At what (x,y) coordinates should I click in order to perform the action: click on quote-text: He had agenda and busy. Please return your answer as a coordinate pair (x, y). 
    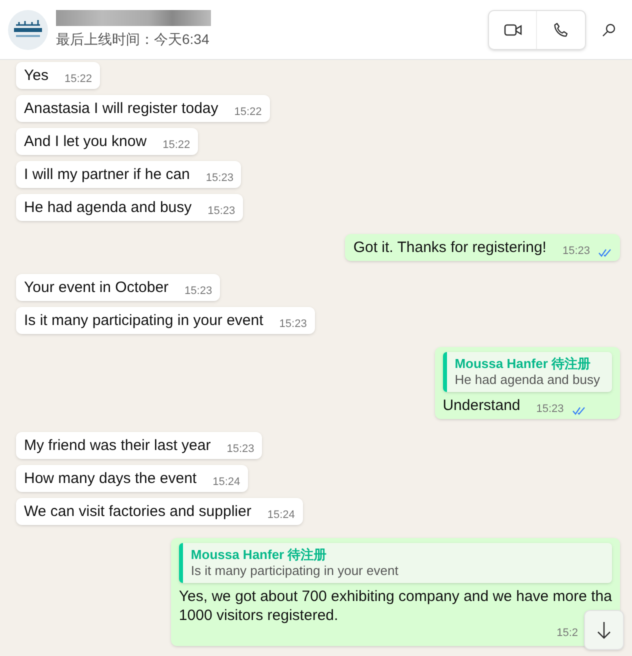
    Looking at the image, I should click on (527, 380).